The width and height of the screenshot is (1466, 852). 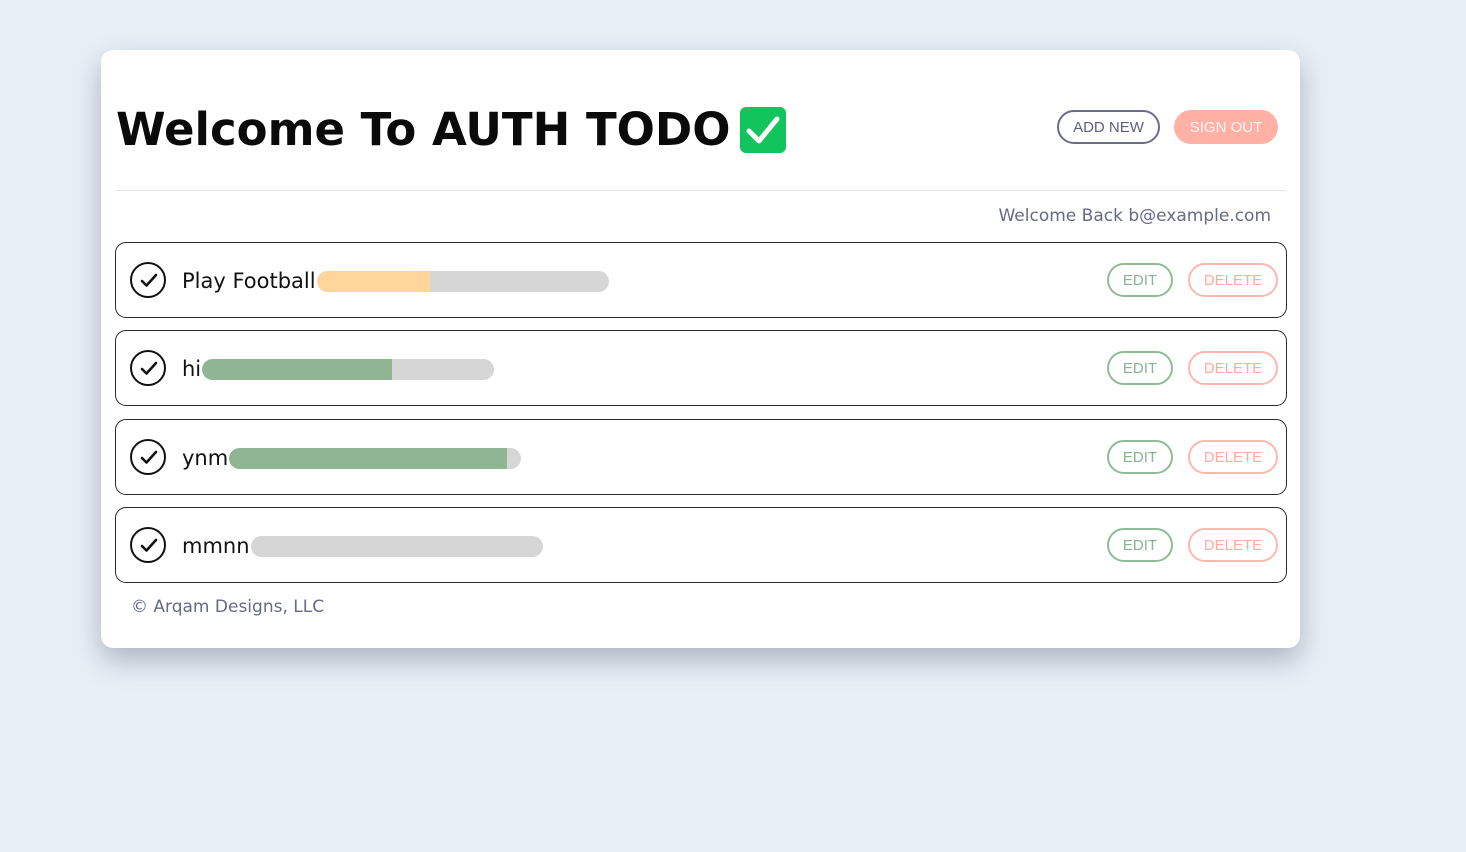 What do you see at coordinates (701, 190) in the screenshot?
I see `header-divider` at bounding box center [701, 190].